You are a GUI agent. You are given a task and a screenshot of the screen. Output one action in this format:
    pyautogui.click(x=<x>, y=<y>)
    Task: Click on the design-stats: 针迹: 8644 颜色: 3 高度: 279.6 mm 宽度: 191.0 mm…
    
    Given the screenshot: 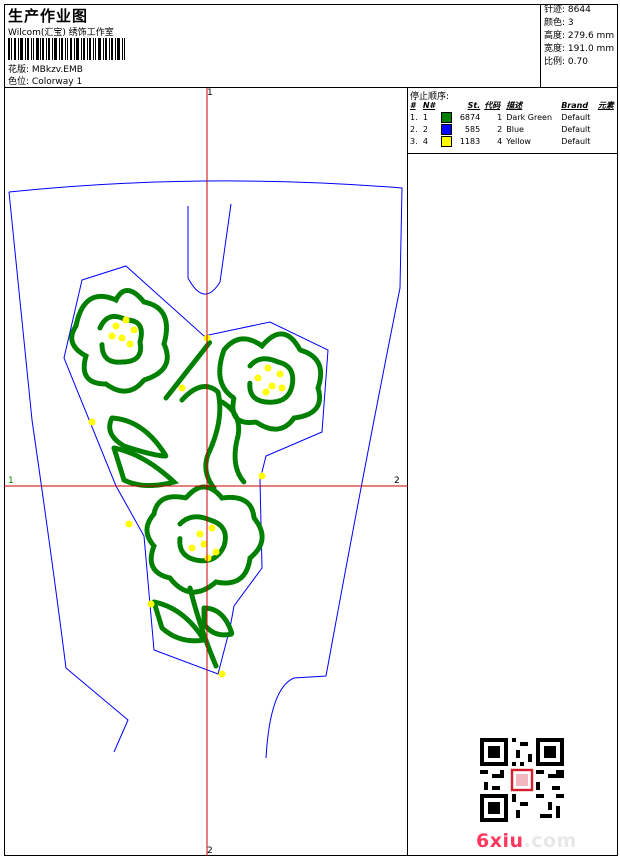 What is the action you would take?
    pyautogui.click(x=579, y=46)
    